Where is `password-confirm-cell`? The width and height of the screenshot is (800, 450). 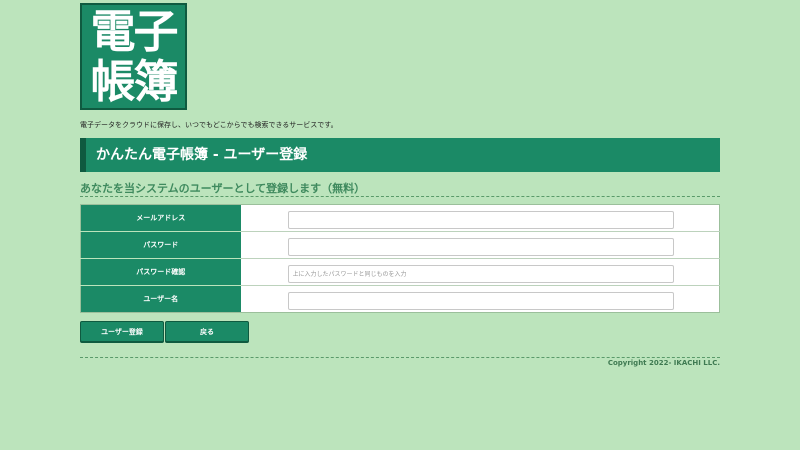
password-confirm-cell is located at coordinates (480, 272).